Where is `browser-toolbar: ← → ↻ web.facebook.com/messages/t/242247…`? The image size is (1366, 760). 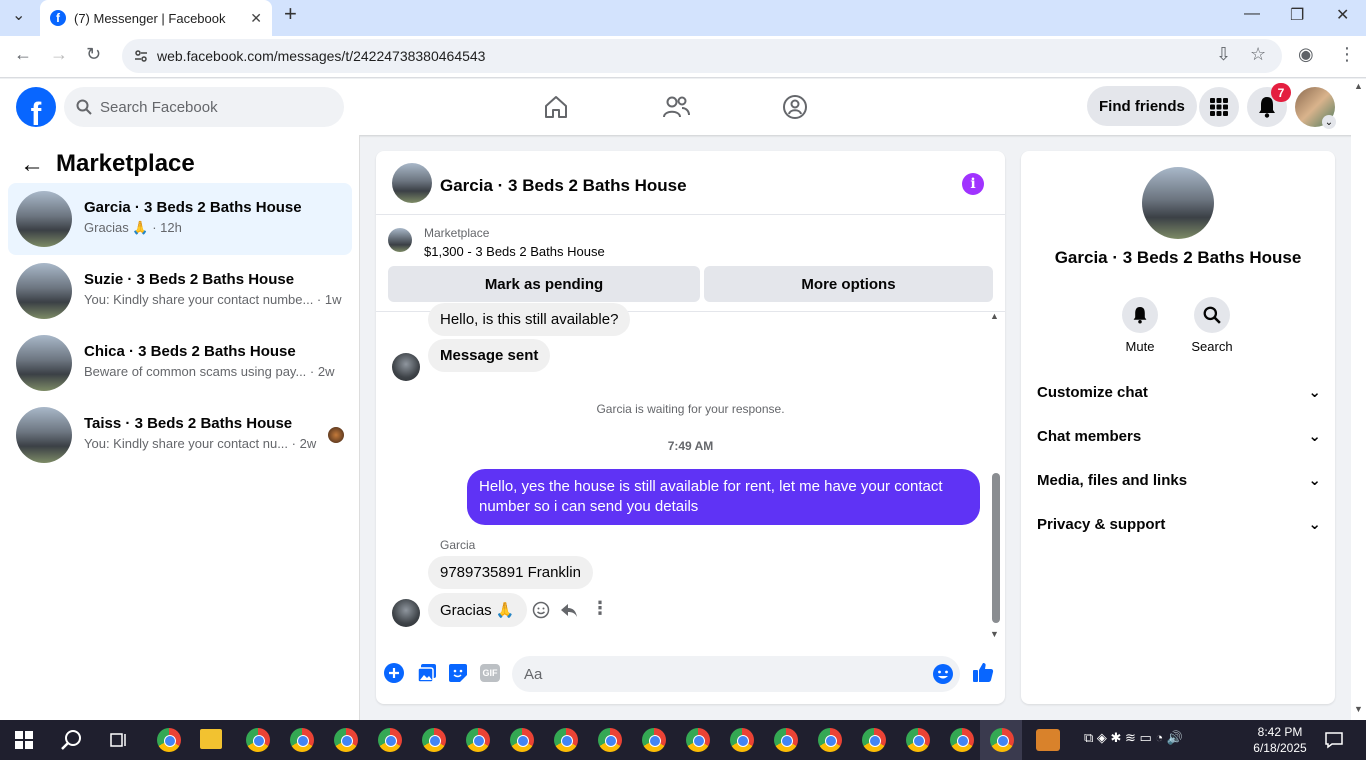
browser-toolbar: ← → ↻ web.facebook.com/messages/t/242247… is located at coordinates (683, 57).